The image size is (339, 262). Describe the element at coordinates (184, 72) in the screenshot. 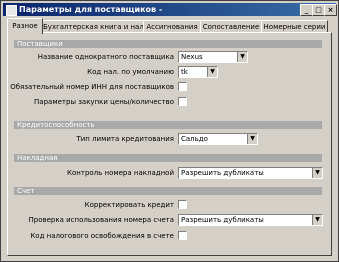

I see `default-code-value: tk` at that location.